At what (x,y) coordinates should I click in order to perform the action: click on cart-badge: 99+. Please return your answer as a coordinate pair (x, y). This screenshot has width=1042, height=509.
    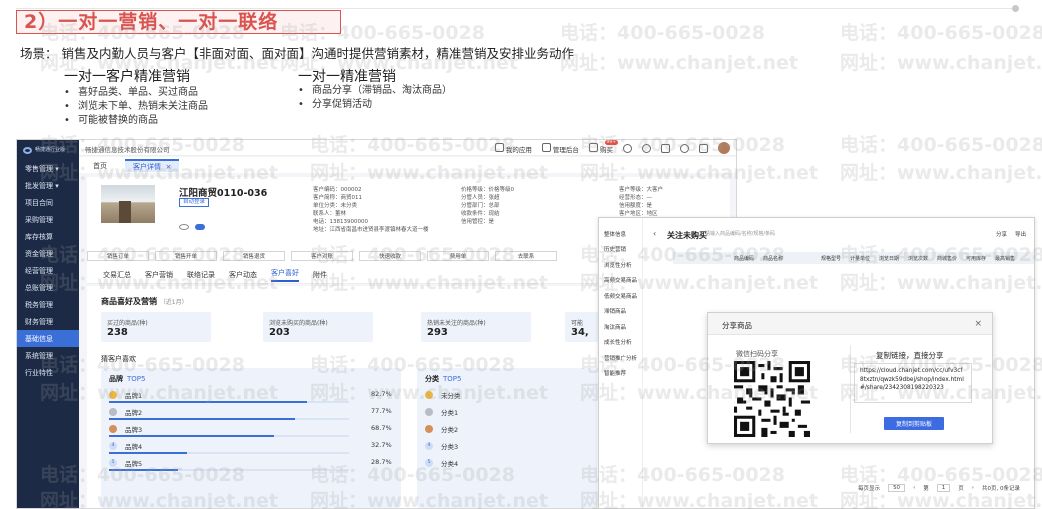
    Looking at the image, I should click on (611, 142).